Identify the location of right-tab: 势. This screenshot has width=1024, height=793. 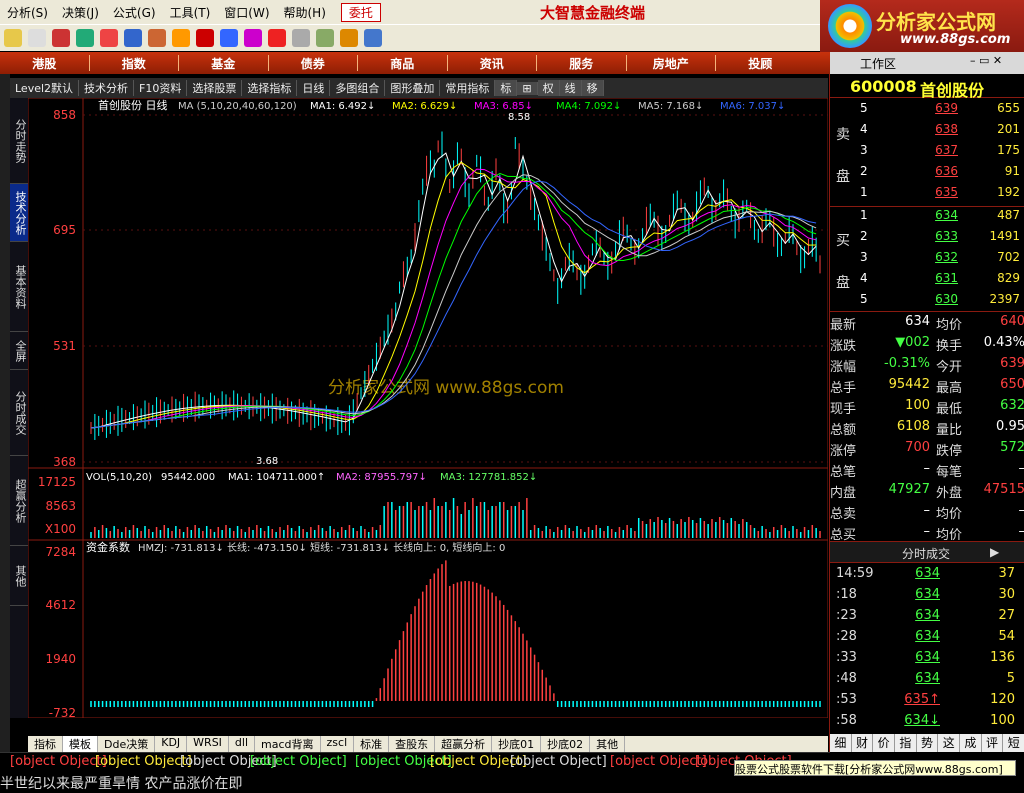
(928, 743).